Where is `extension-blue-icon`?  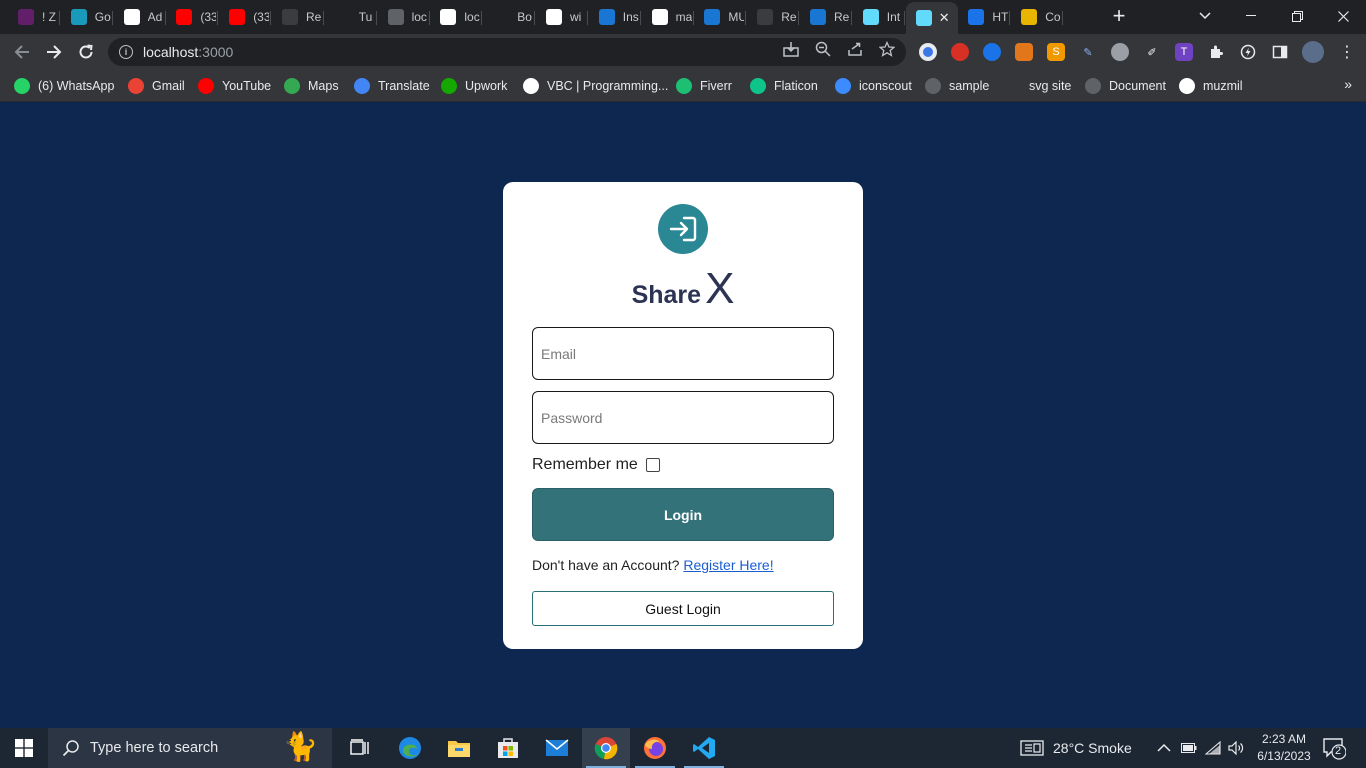
extension-blue-icon is located at coordinates (992, 52).